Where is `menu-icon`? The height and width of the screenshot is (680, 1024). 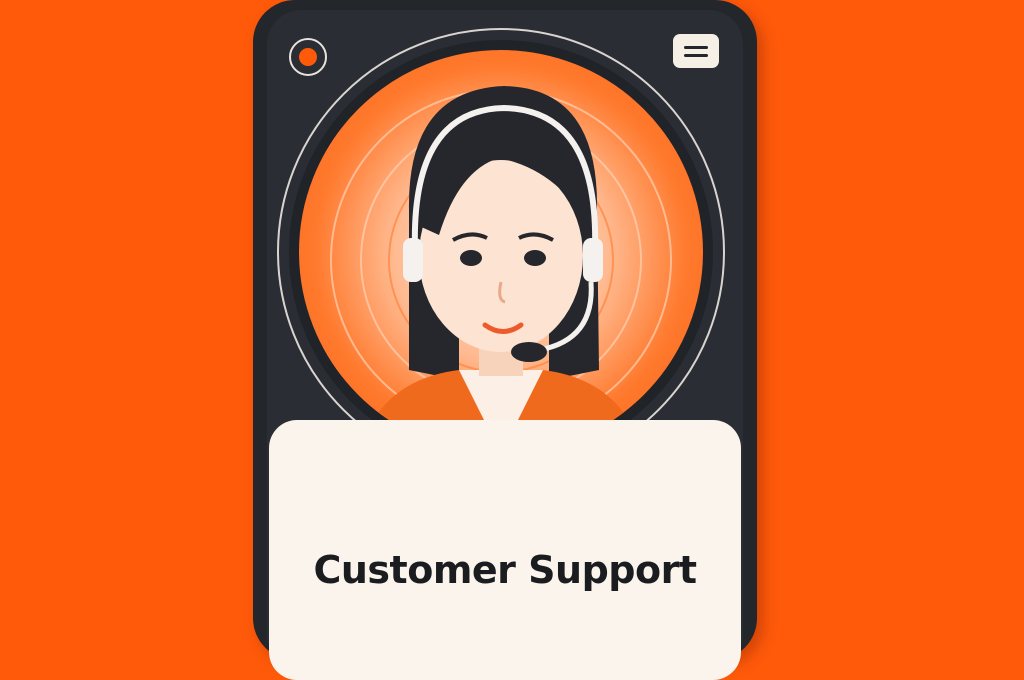
menu-icon is located at coordinates (696, 47).